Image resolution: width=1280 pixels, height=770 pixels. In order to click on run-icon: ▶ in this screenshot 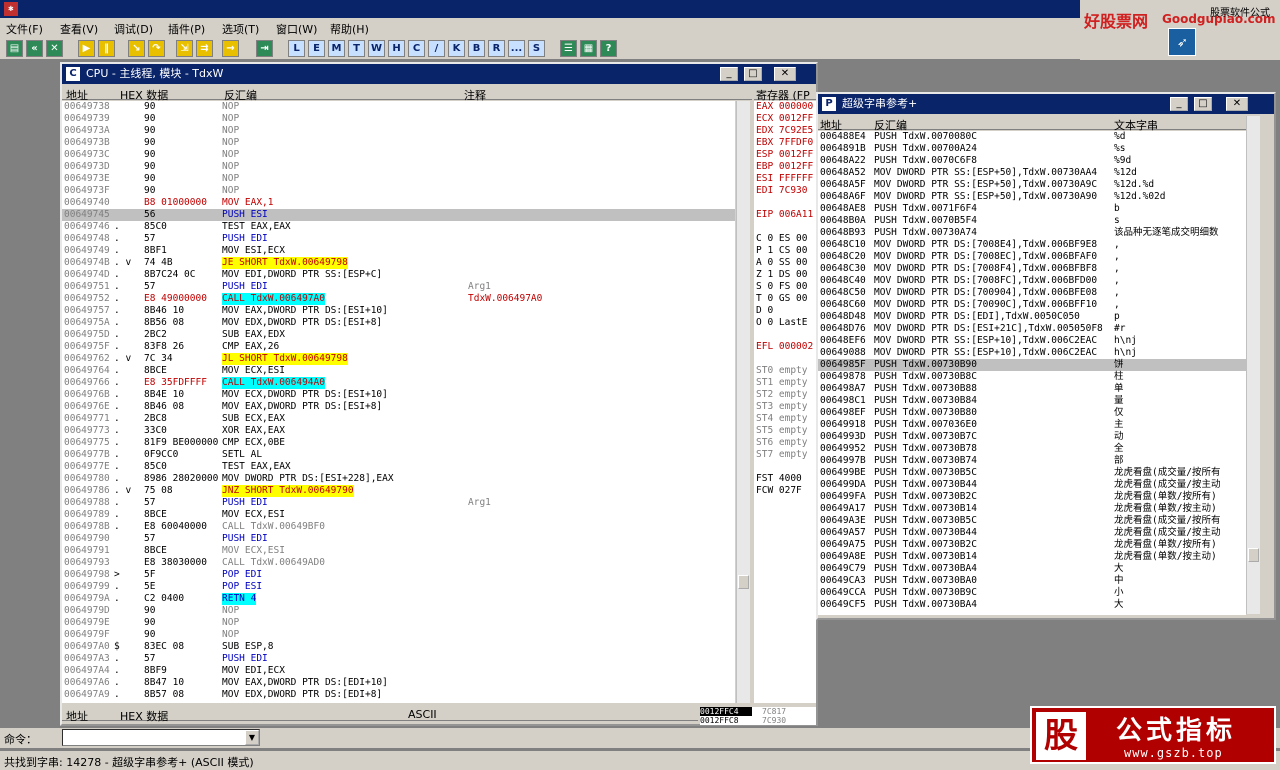, I will do `click(86, 48)`.